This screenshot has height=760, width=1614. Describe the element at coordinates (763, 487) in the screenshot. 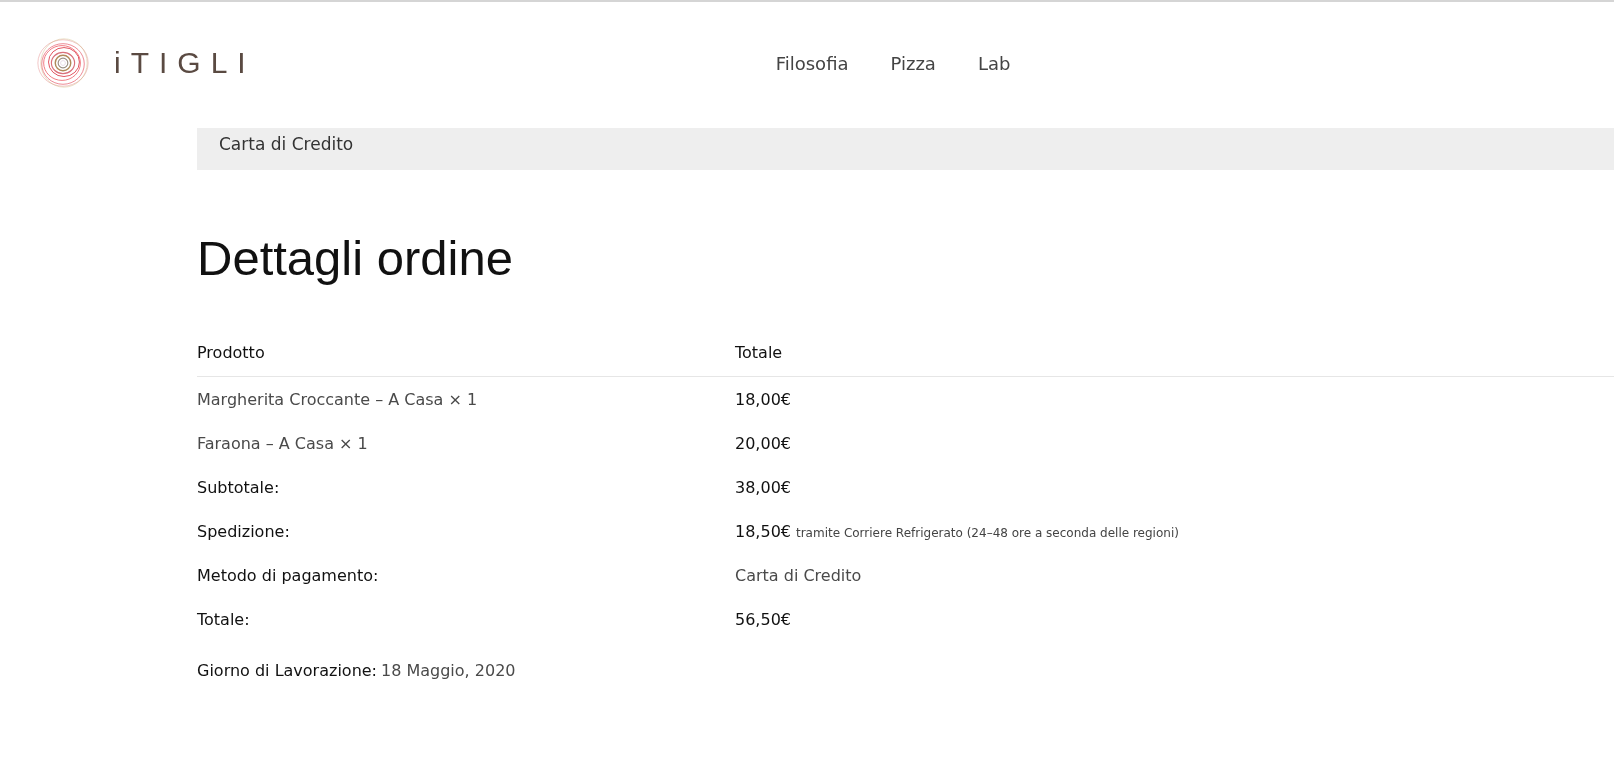

I see `price: 38,00€` at that location.